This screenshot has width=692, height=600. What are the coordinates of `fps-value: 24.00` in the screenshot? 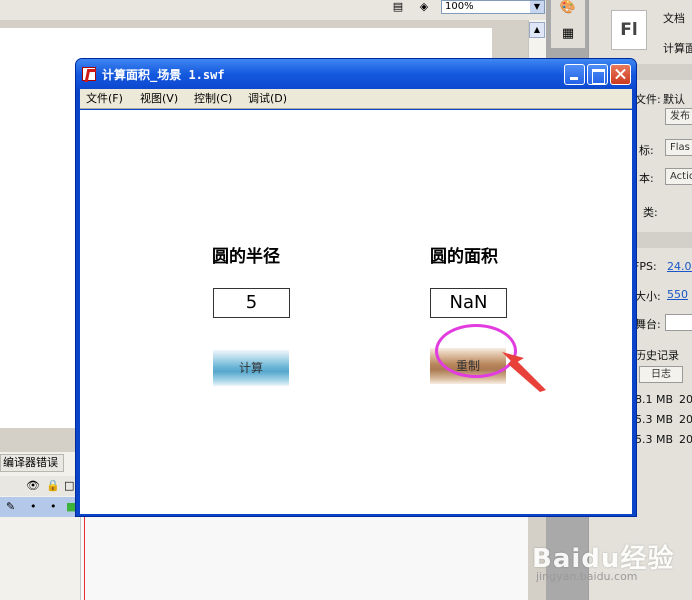 It's located at (679, 266).